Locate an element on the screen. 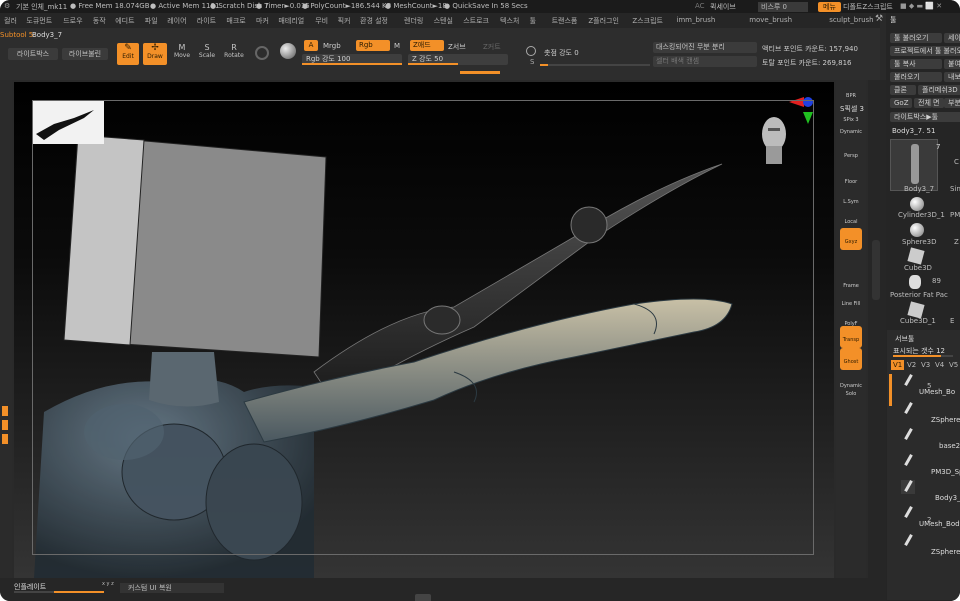 The height and width of the screenshot is (601, 960). polymesh3d-button: 폴리메쉬3D 만 is located at coordinates (939, 90).